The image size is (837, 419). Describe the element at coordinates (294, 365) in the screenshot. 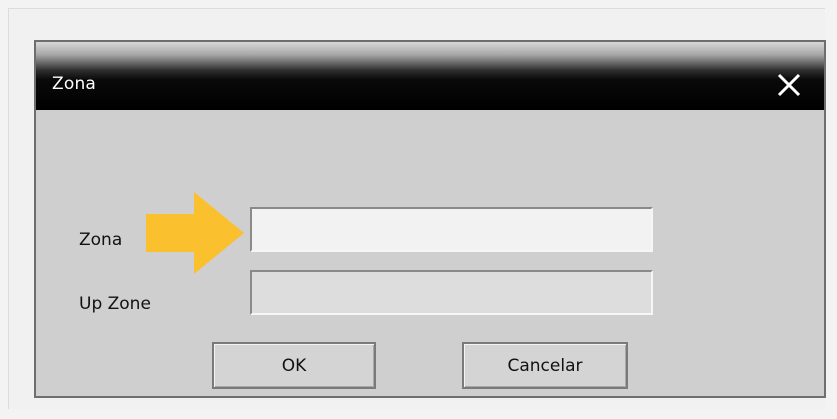

I see `ok-button: OK` at that location.